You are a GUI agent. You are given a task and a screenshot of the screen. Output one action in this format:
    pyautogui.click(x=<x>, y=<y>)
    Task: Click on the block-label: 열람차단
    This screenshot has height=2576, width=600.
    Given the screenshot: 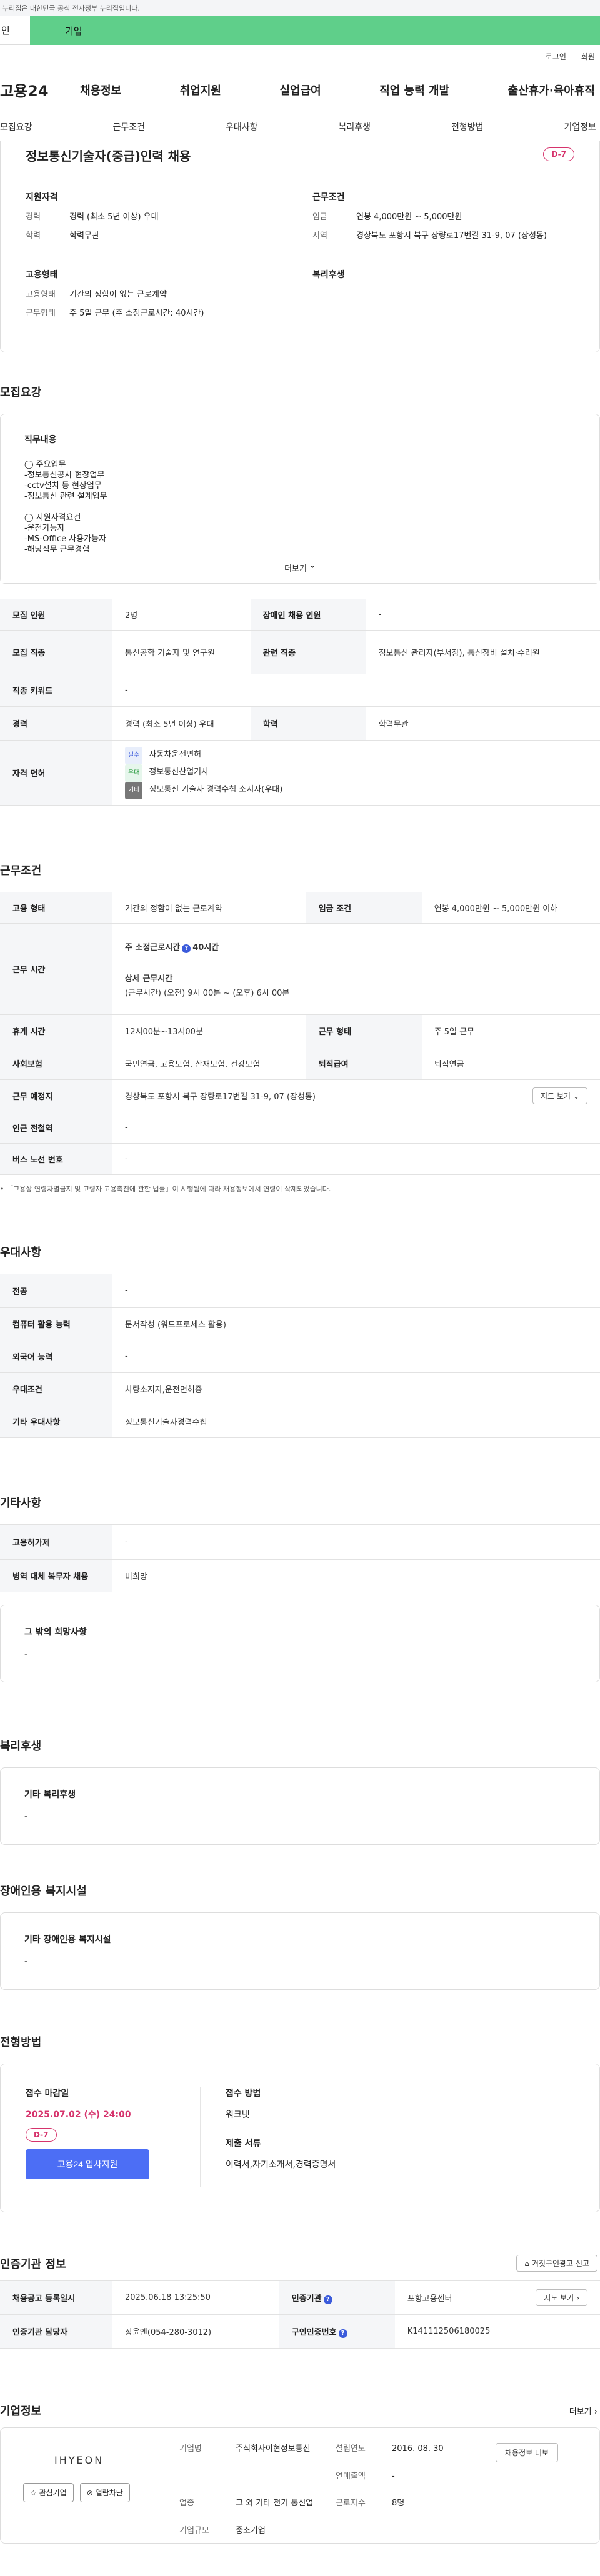 What is the action you would take?
    pyautogui.click(x=109, y=2493)
    